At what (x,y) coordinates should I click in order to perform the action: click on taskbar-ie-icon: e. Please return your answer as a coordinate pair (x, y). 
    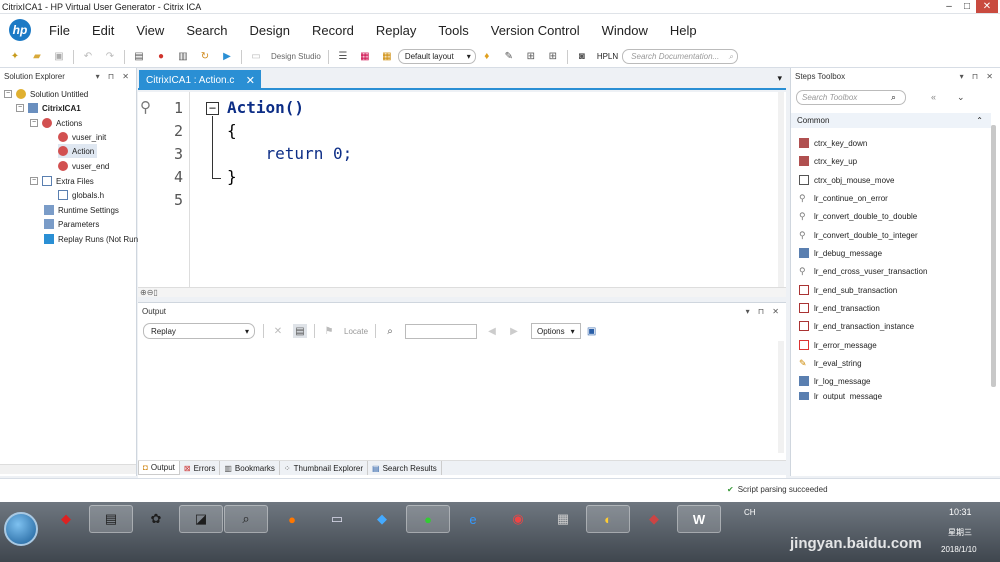
    Looking at the image, I should click on (473, 519).